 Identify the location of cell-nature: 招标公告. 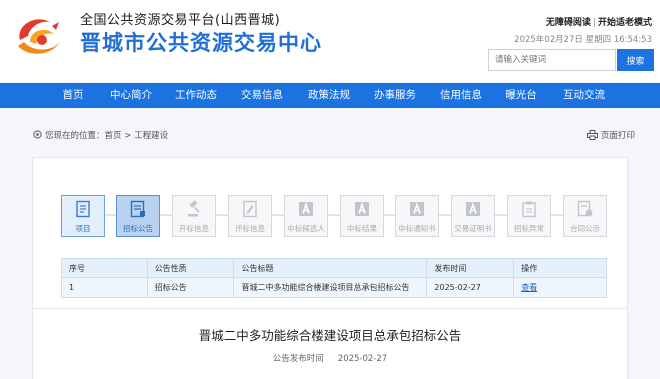
(190, 287).